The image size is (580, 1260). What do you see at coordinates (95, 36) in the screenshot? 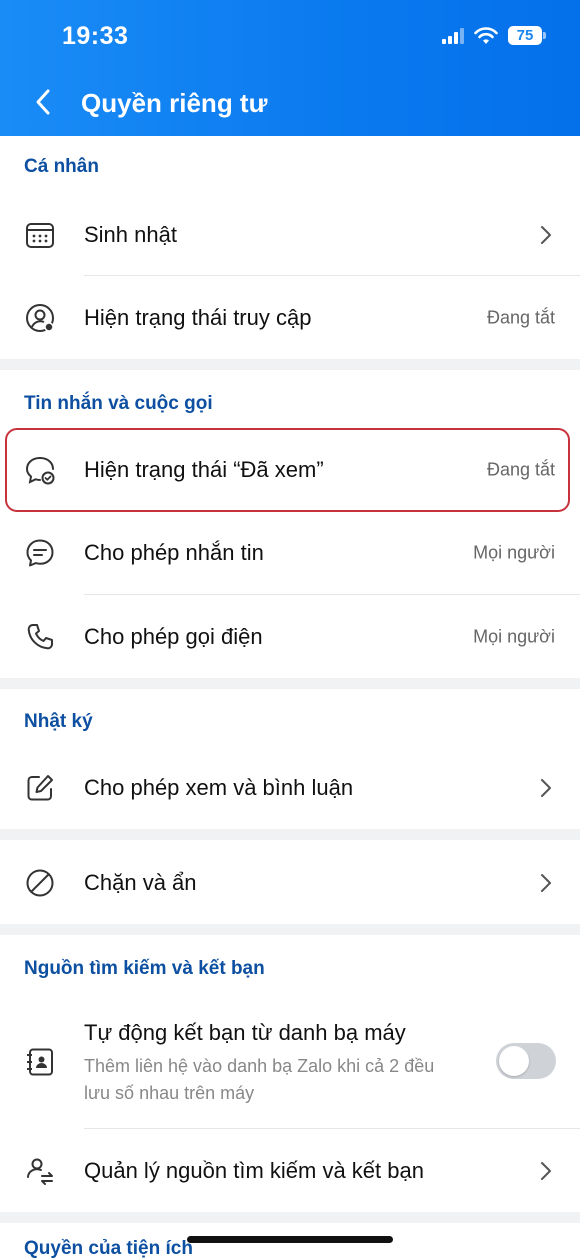
I see `status-time: 19:33` at bounding box center [95, 36].